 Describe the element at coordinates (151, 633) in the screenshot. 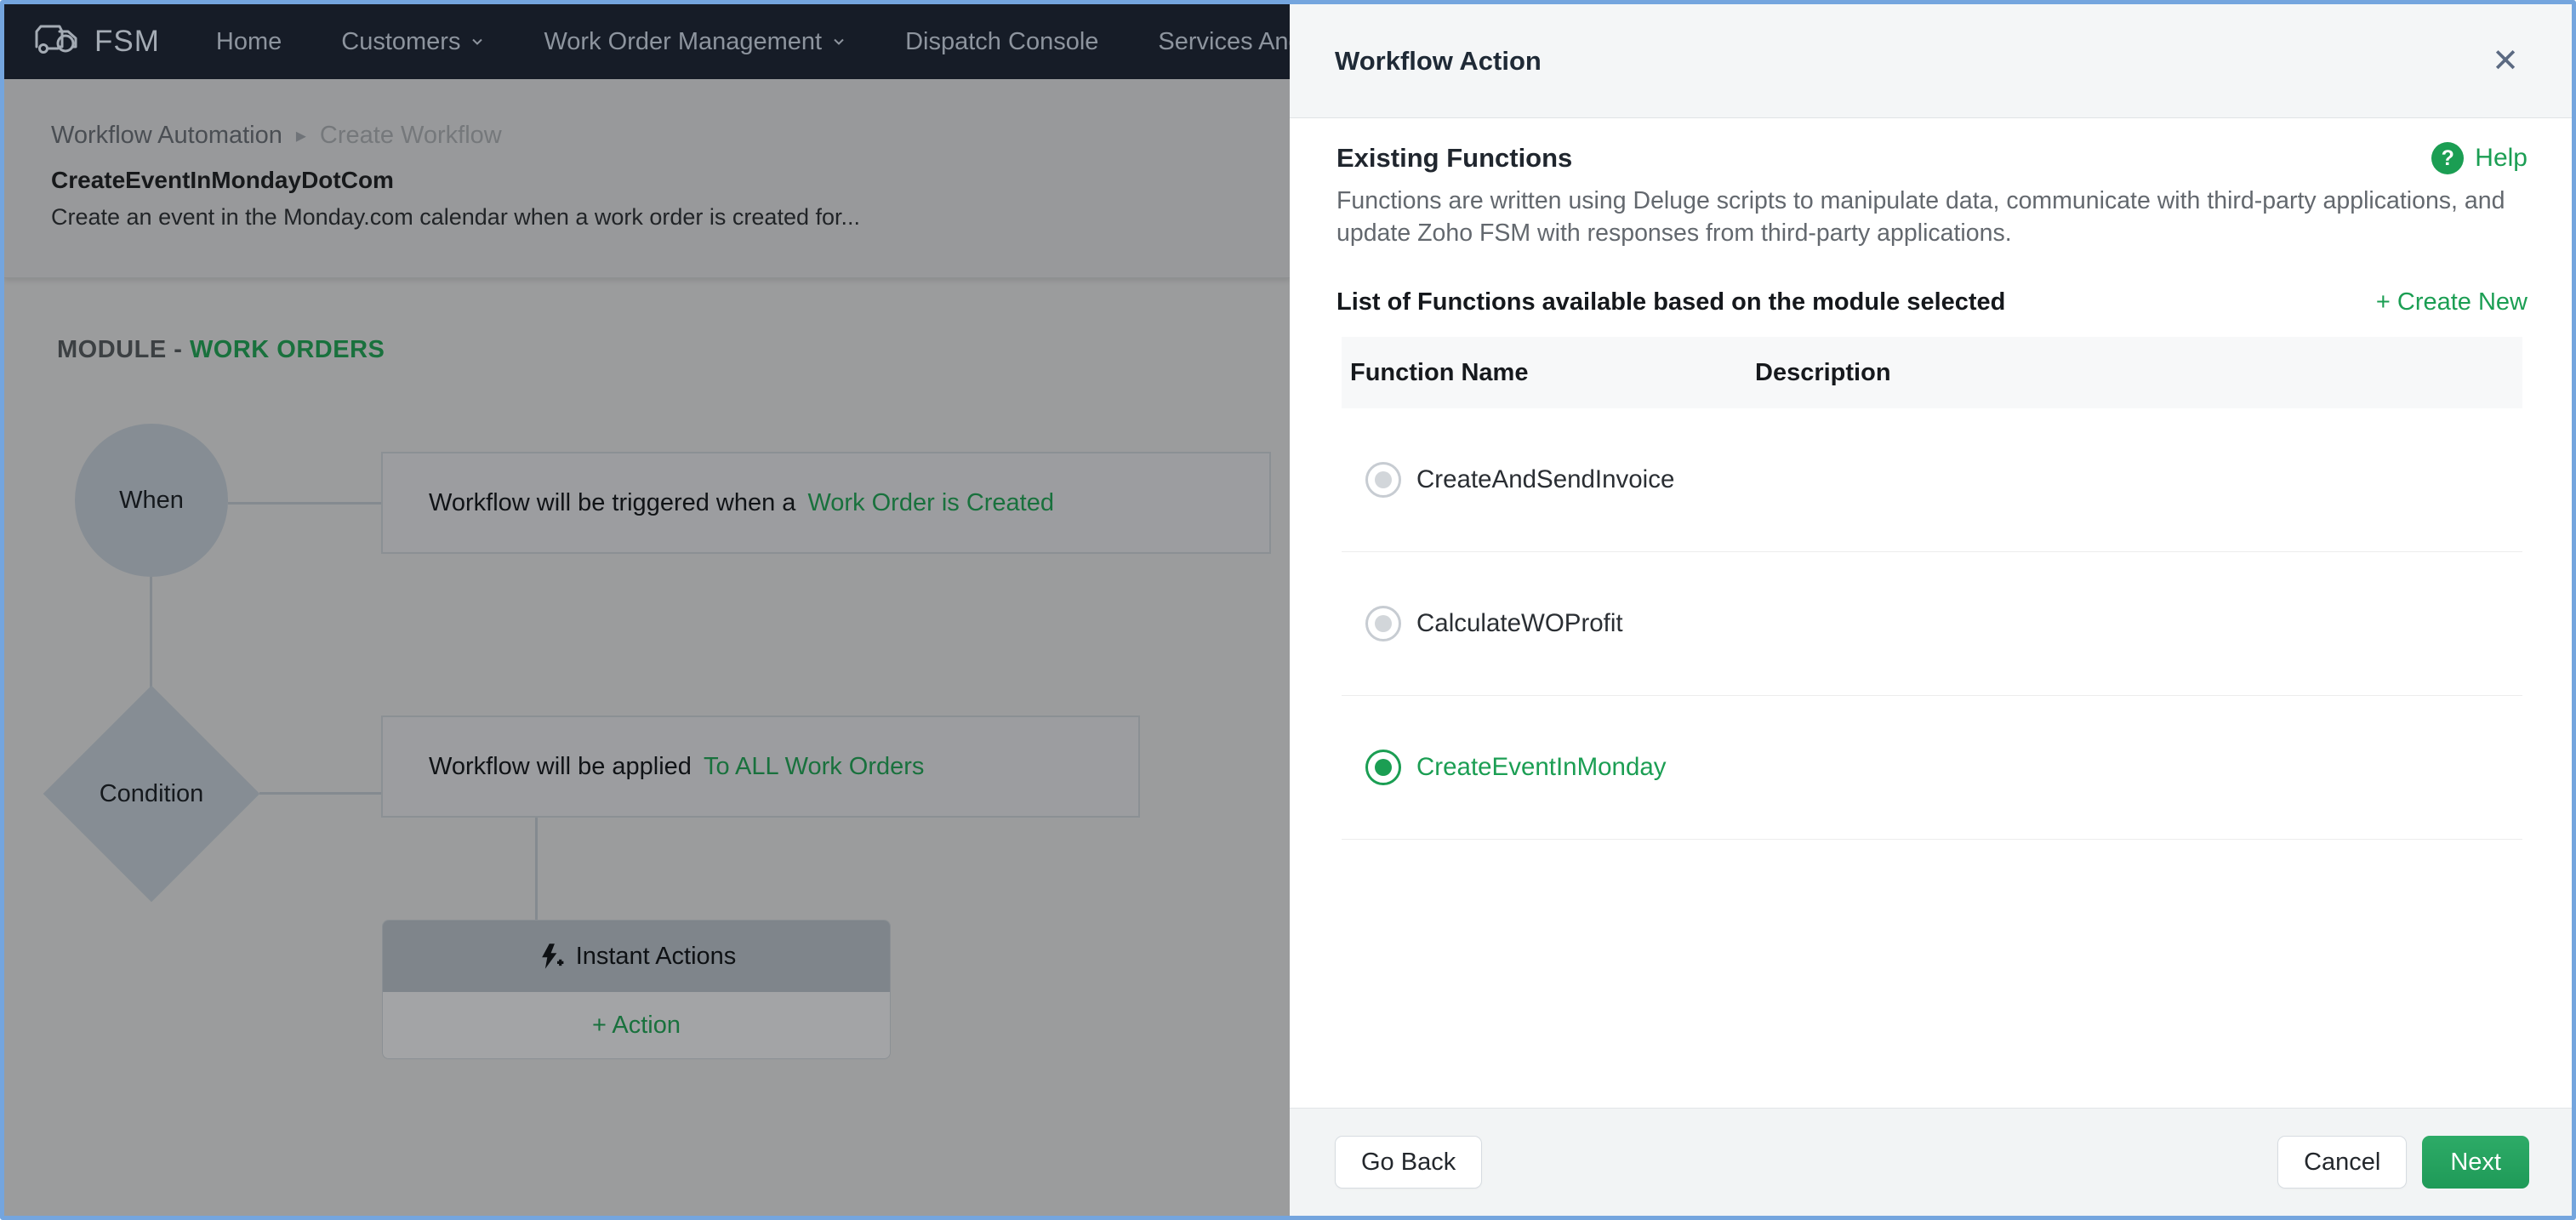

I see `connector-when-condition` at that location.